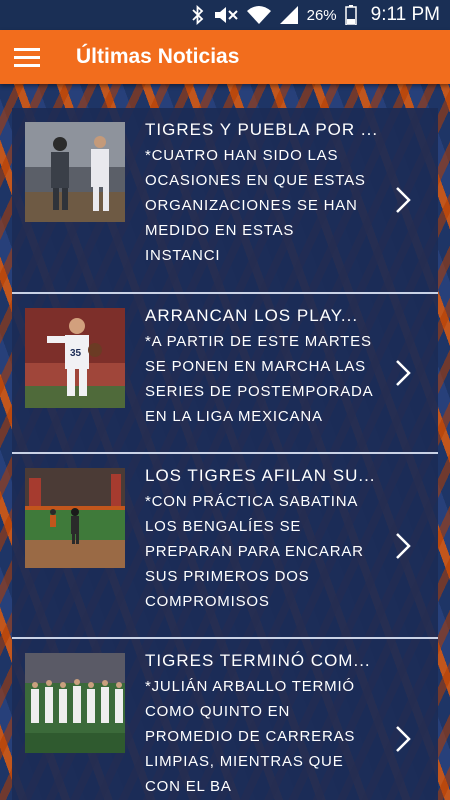 This screenshot has width=450, height=800. I want to click on status-bar: 26% 9:11 PM, so click(225, 15).